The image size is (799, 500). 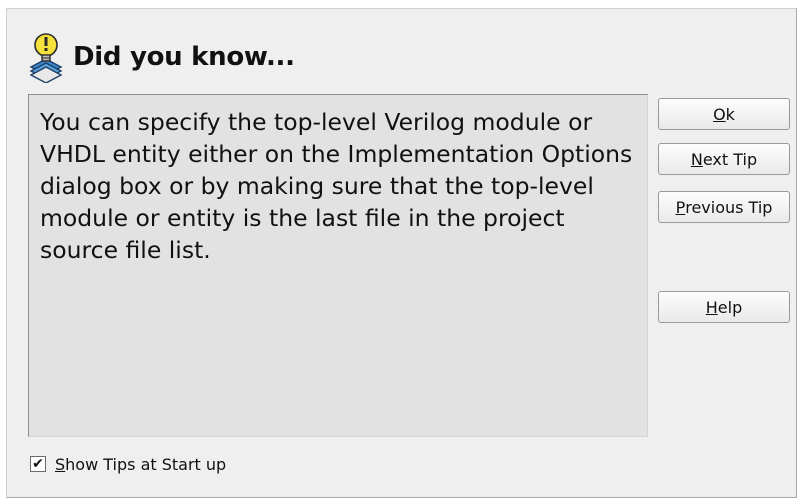 I want to click on checkmark-icon: ✔, so click(x=38, y=464).